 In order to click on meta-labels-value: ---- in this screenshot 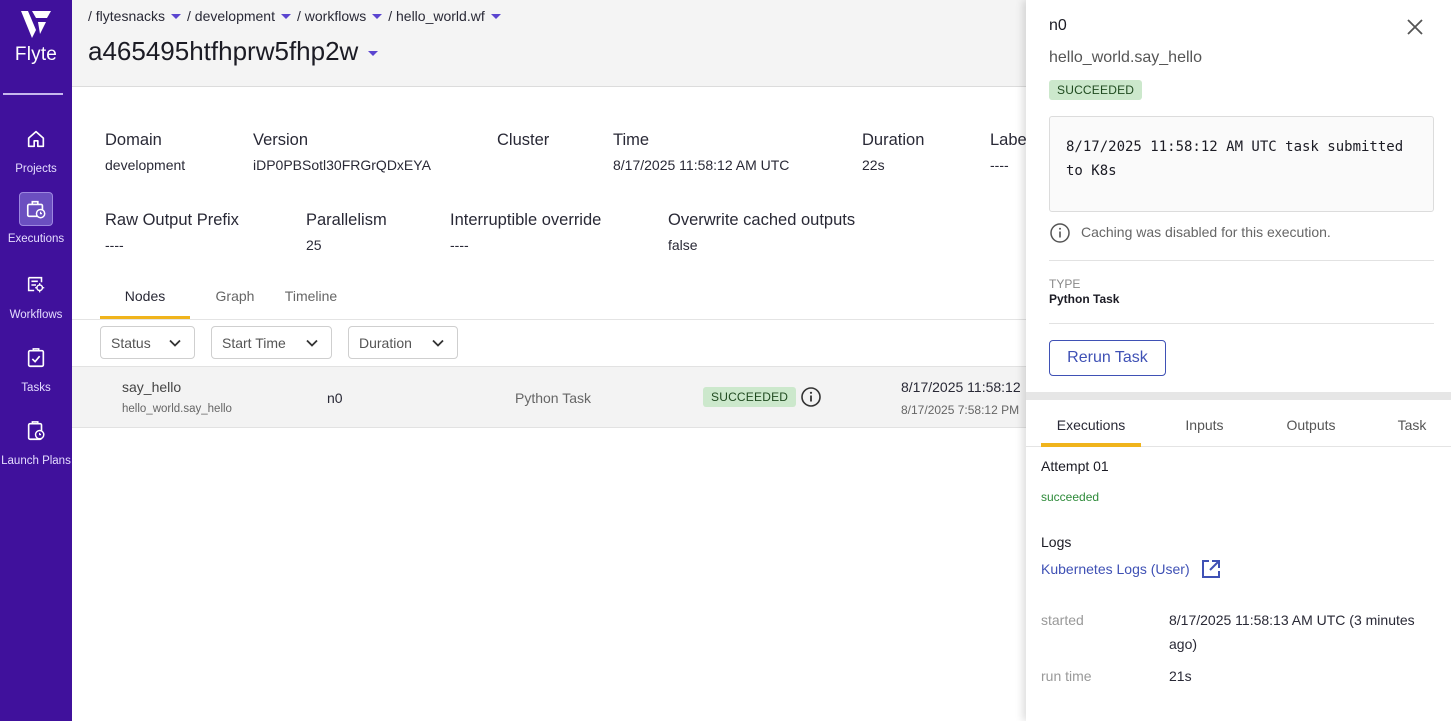, I will do `click(999, 165)`.